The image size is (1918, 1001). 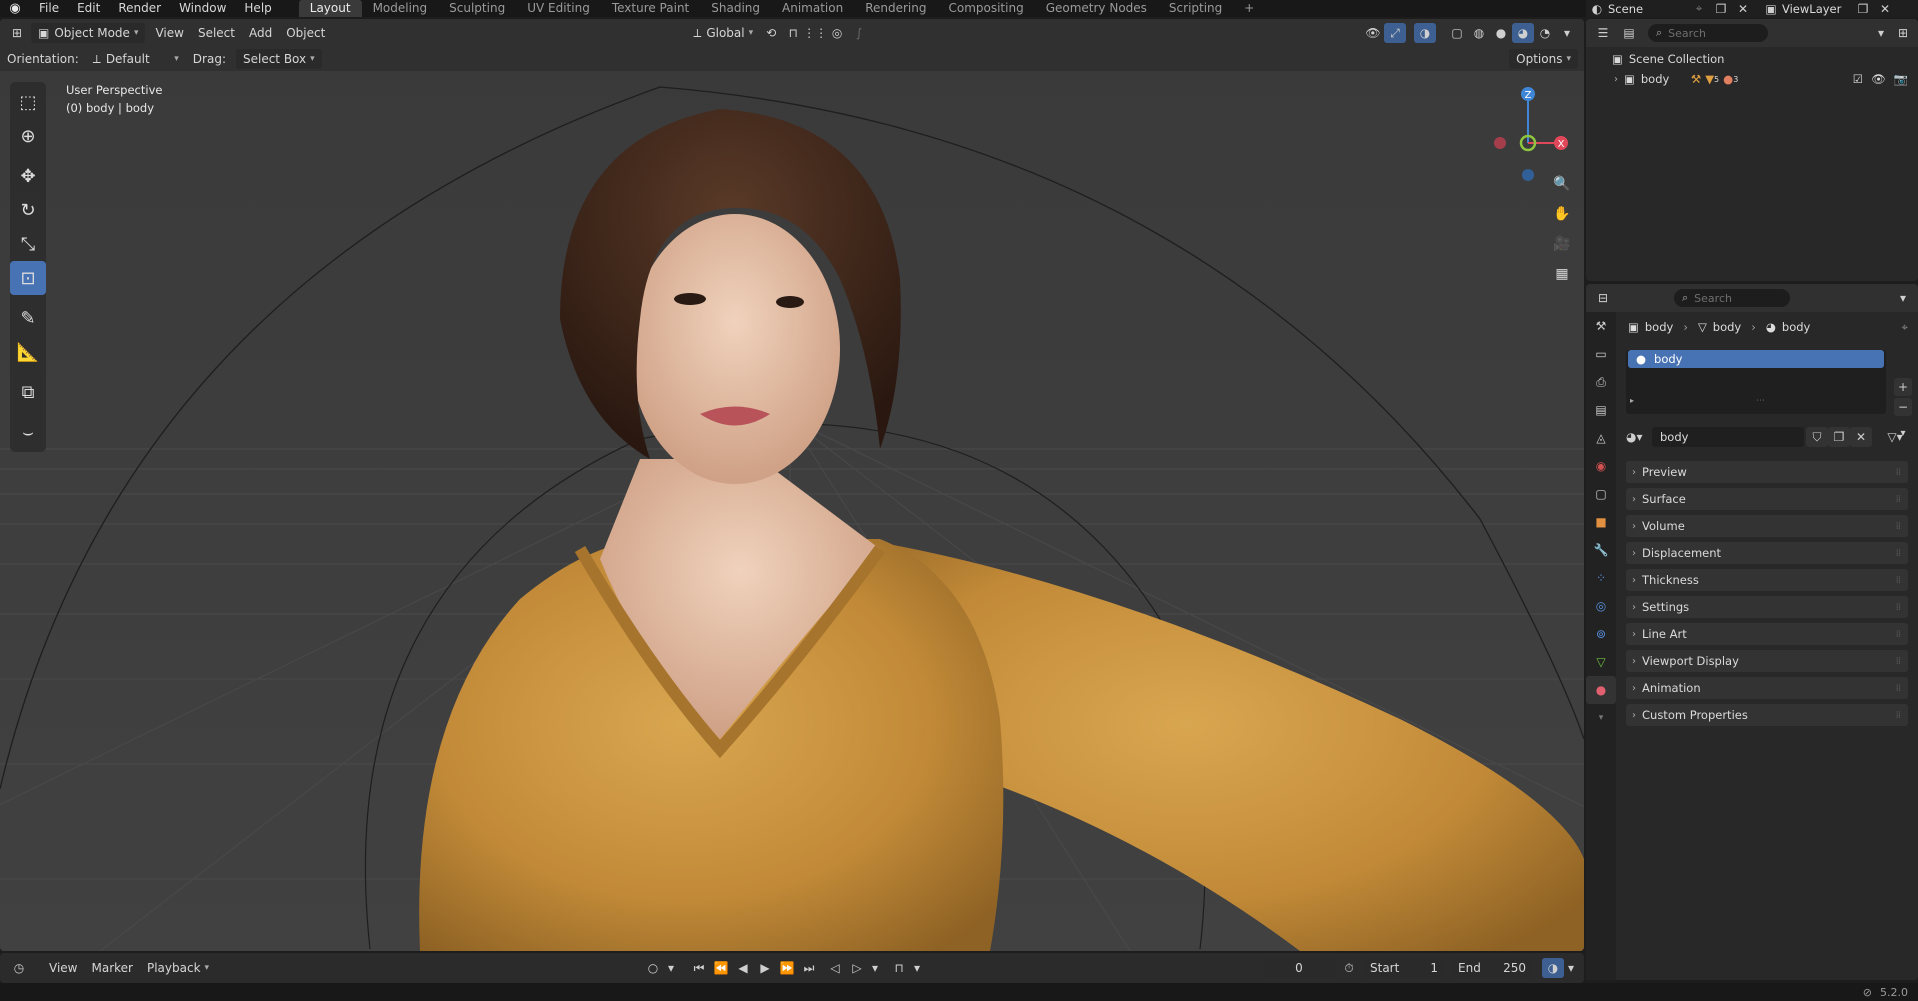 I want to click on delete-scene-icon: ✕, so click(x=1743, y=9).